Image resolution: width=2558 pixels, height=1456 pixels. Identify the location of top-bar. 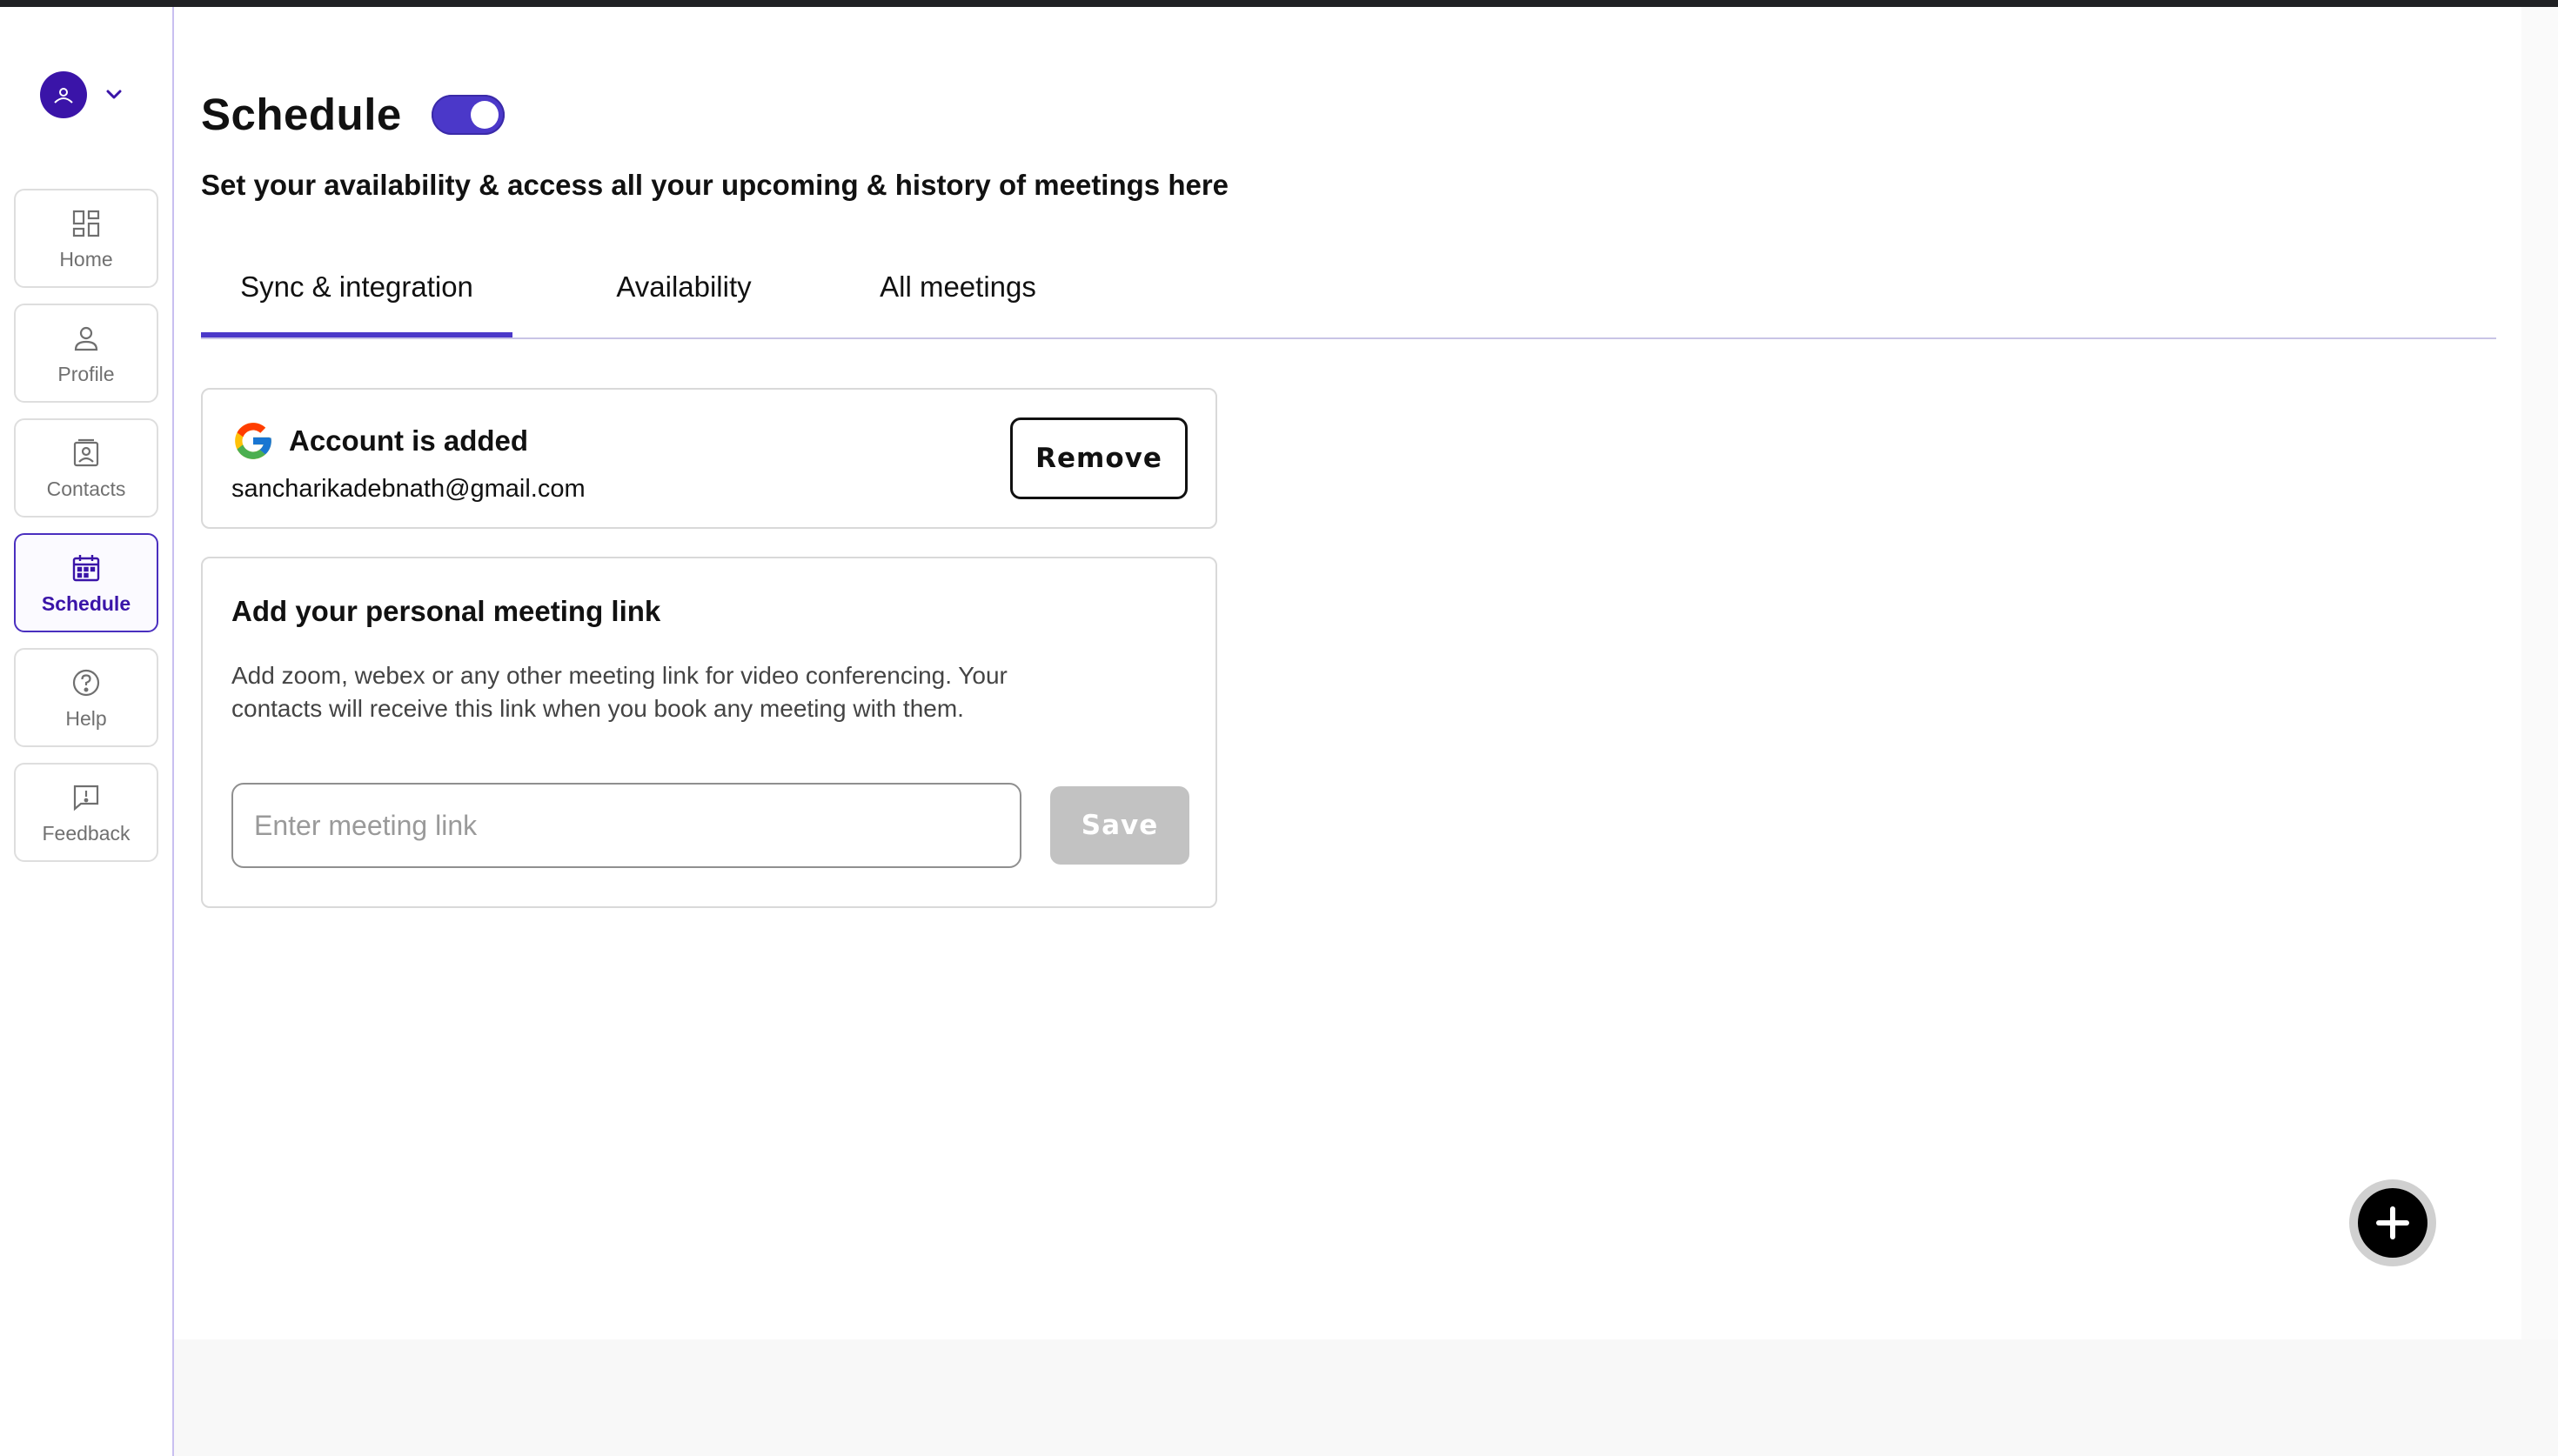
(1279, 3).